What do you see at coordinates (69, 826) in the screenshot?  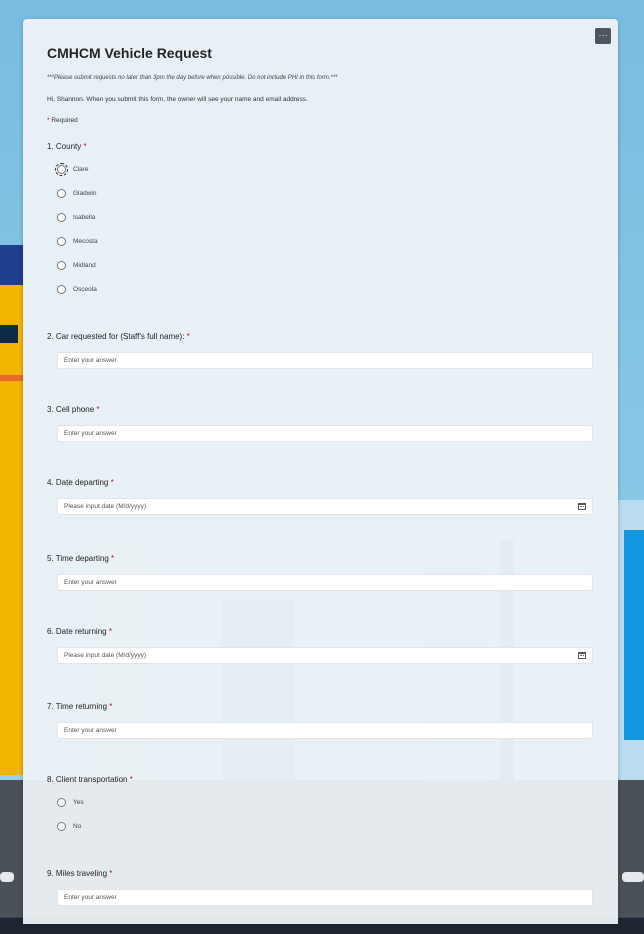 I see `radio-option-no: No` at bounding box center [69, 826].